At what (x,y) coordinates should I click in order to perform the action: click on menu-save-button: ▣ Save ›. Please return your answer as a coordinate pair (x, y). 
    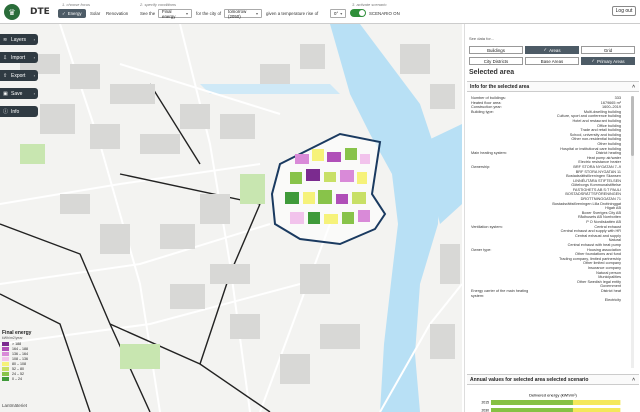
    Looking at the image, I should click on (19, 93).